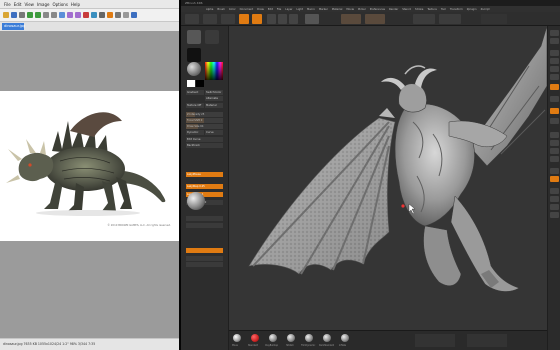 The width and height of the screenshot is (560, 350). I want to click on settings-icon, so click(118, 15).